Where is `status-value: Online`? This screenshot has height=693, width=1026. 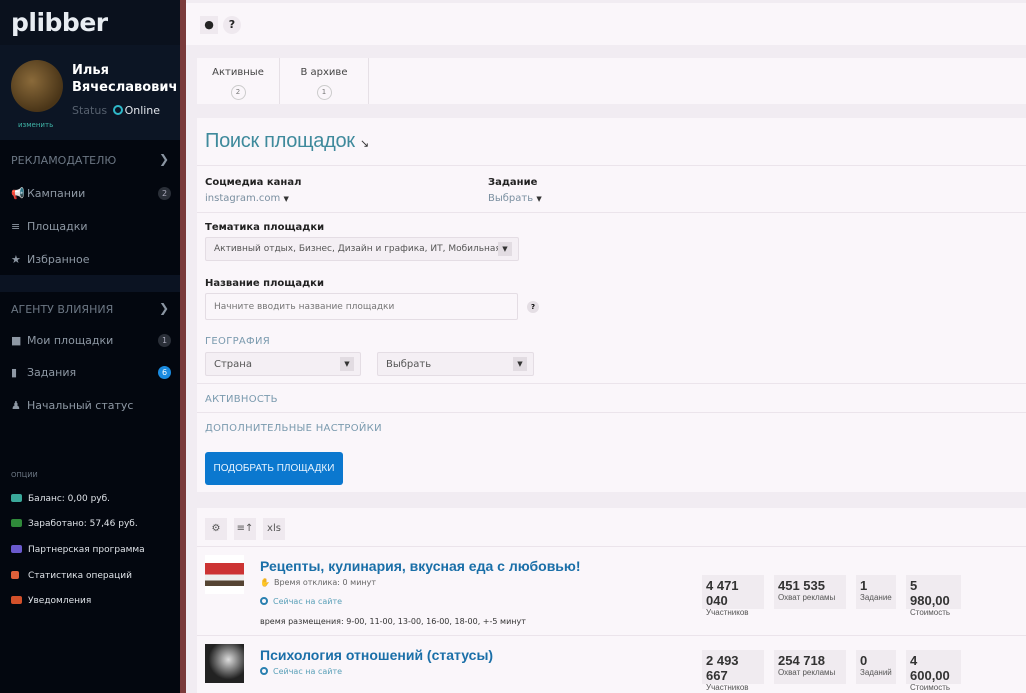
status-value: Online is located at coordinates (142, 110).